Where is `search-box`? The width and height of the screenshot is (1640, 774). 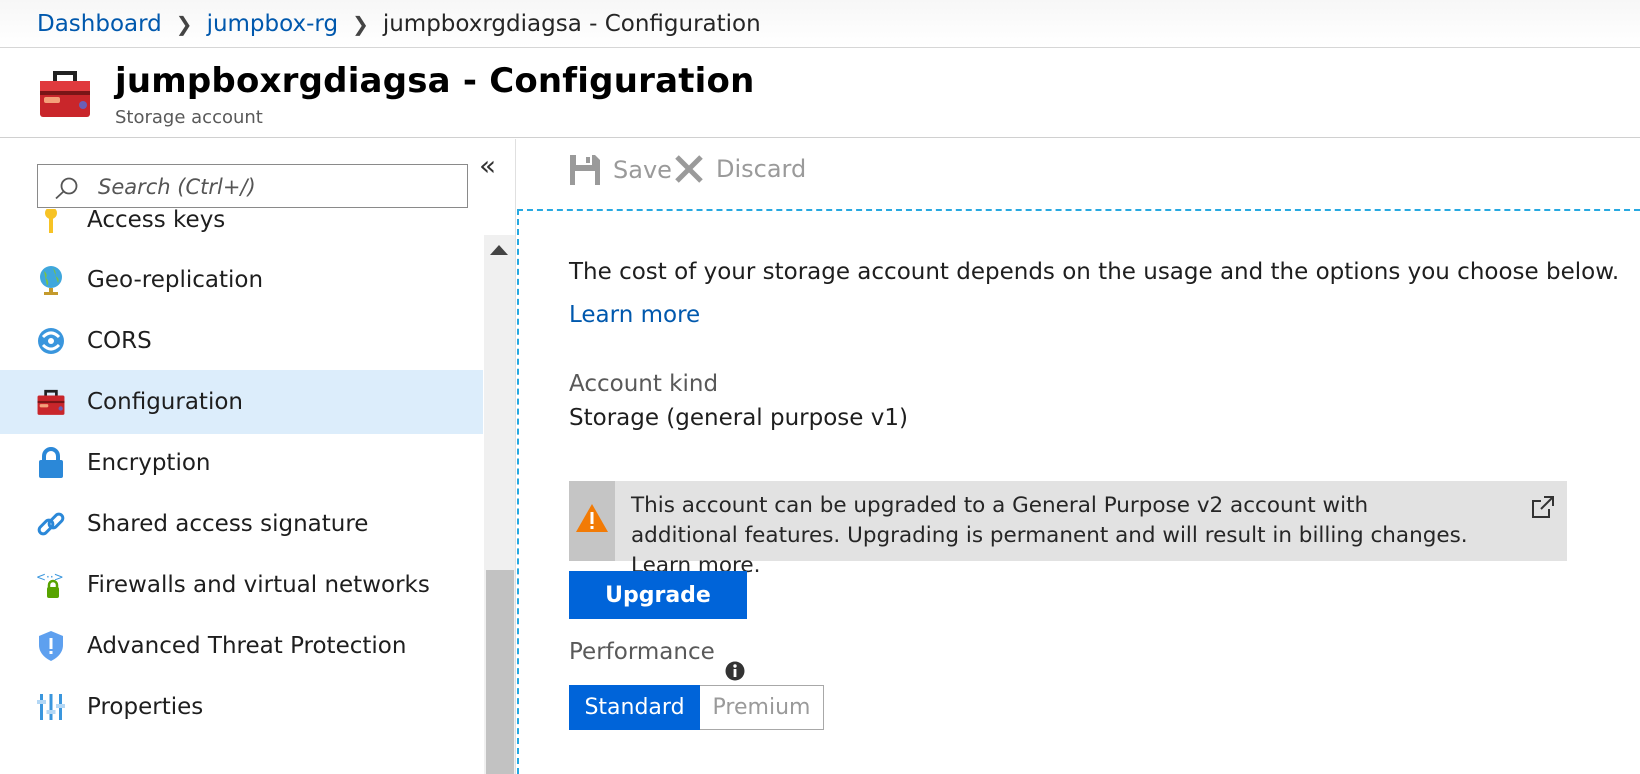
search-box is located at coordinates (252, 186).